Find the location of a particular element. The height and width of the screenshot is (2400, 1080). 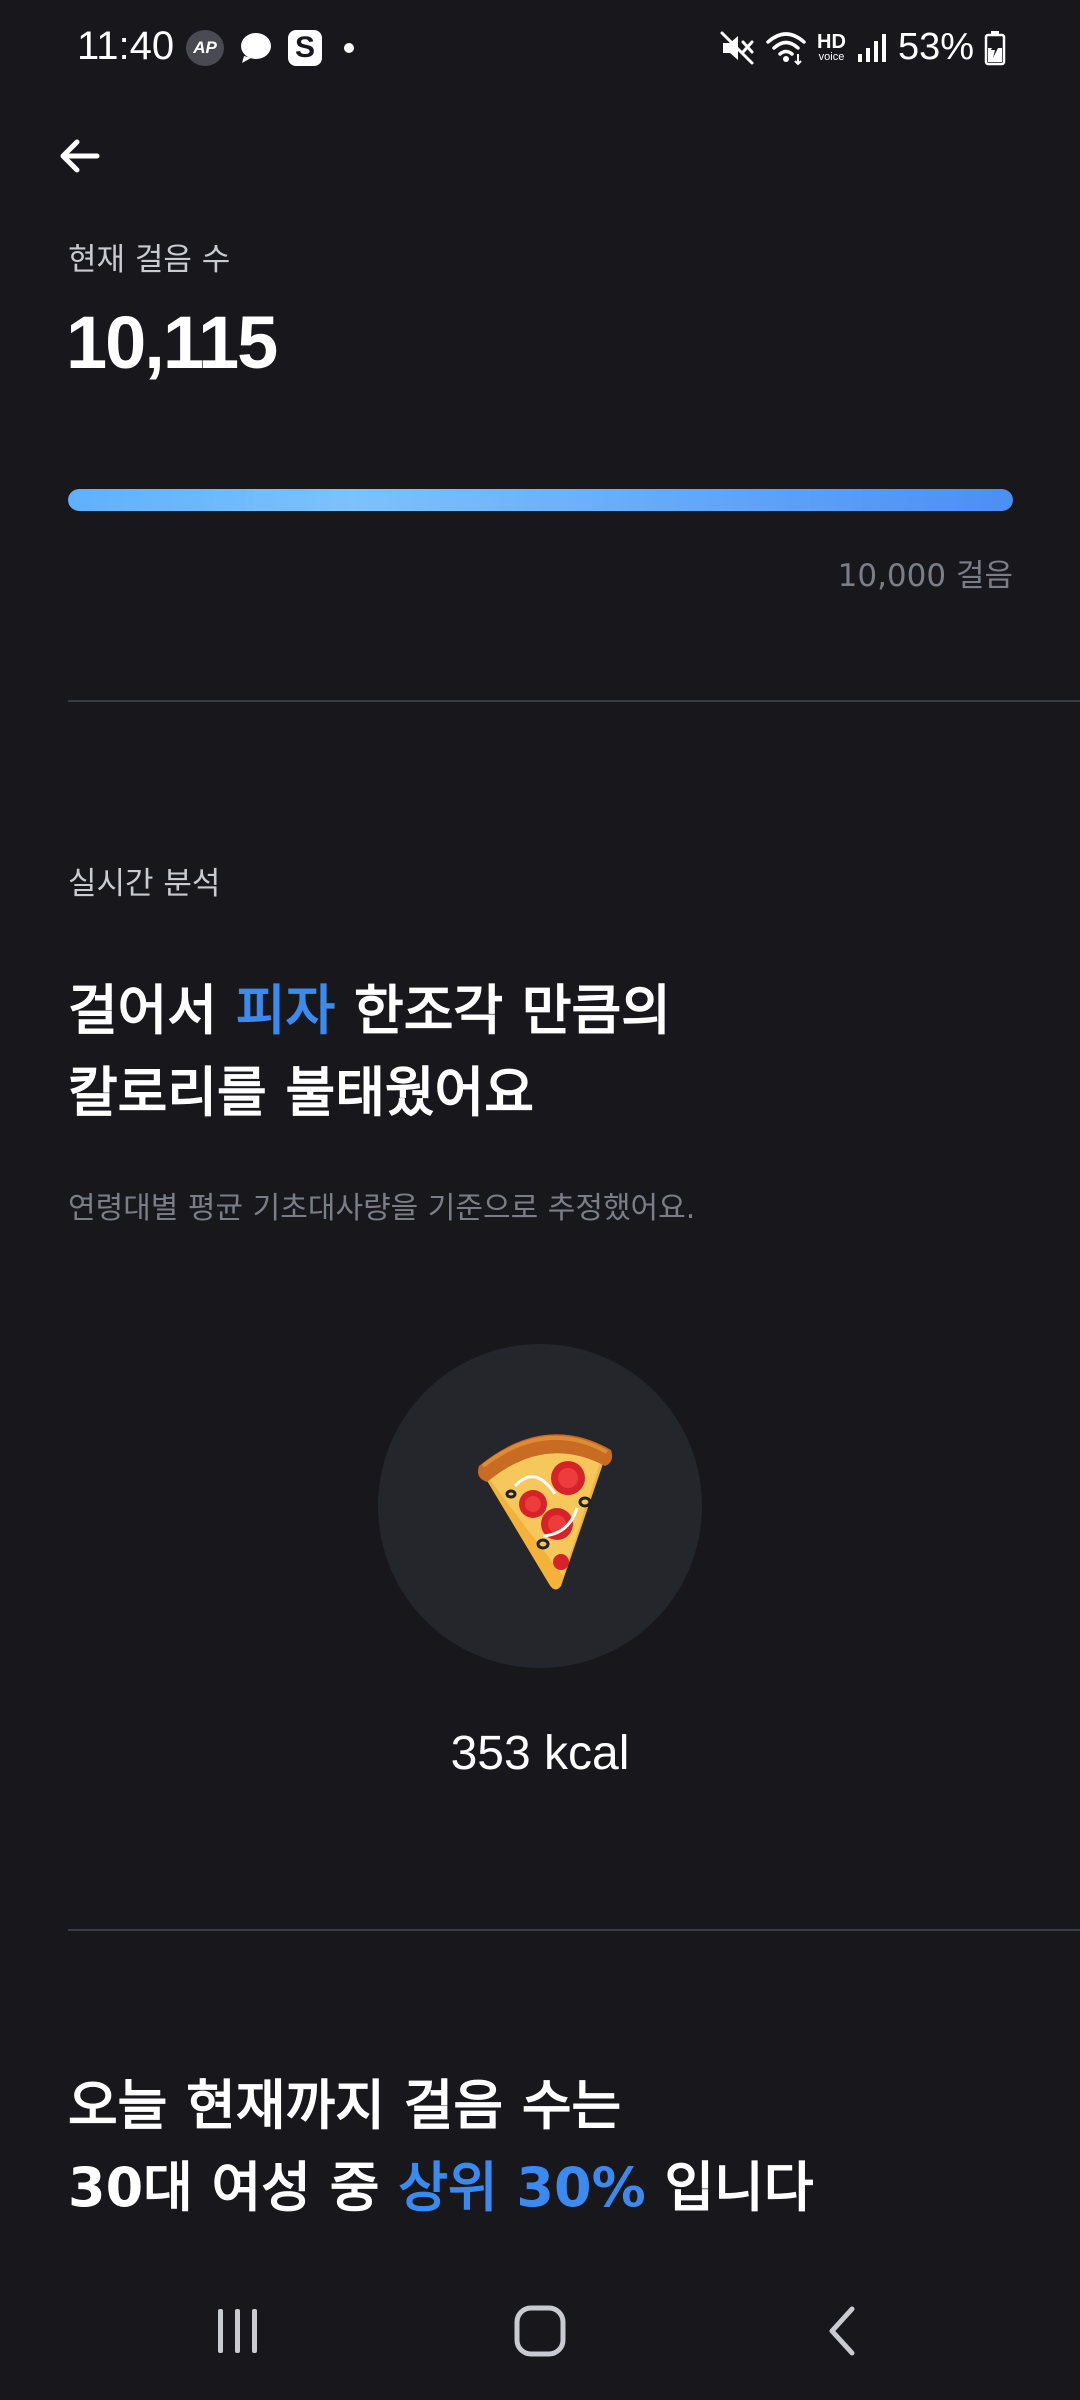

notification-dot-icon is located at coordinates (349, 48).